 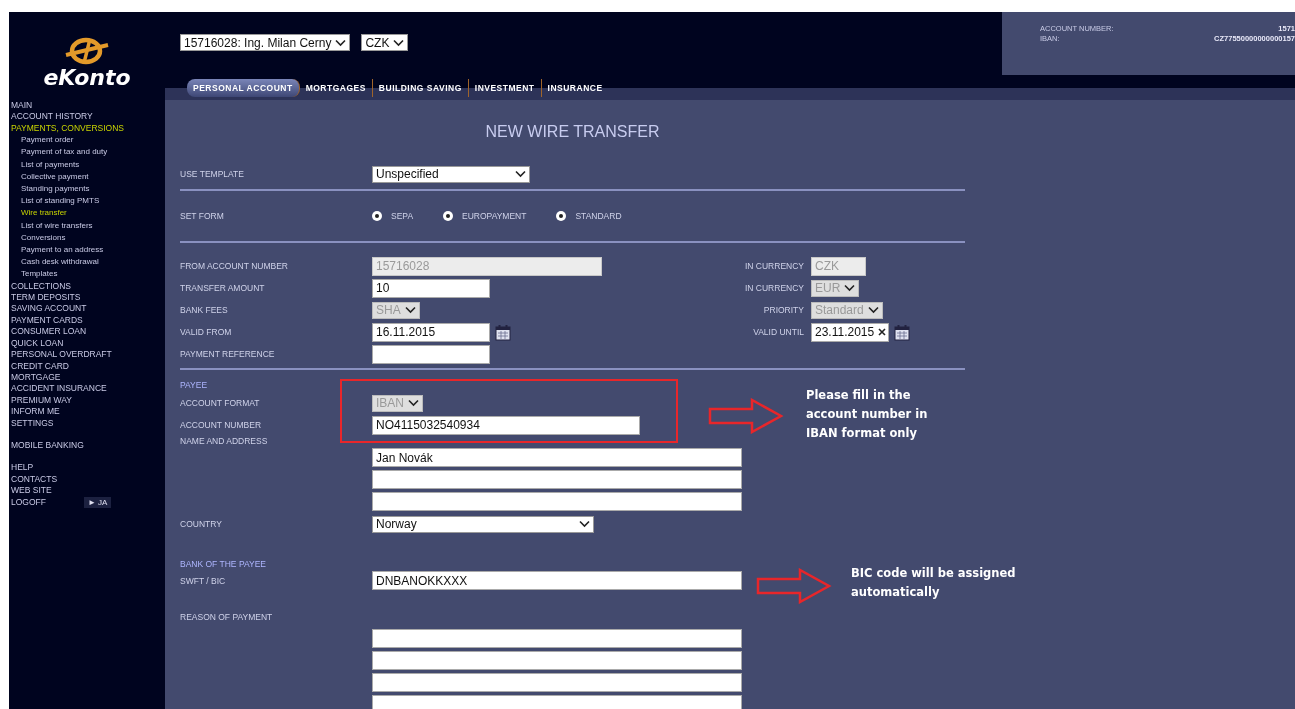 What do you see at coordinates (44, 164) in the screenshot?
I see `sidebar-link: List of payments` at bounding box center [44, 164].